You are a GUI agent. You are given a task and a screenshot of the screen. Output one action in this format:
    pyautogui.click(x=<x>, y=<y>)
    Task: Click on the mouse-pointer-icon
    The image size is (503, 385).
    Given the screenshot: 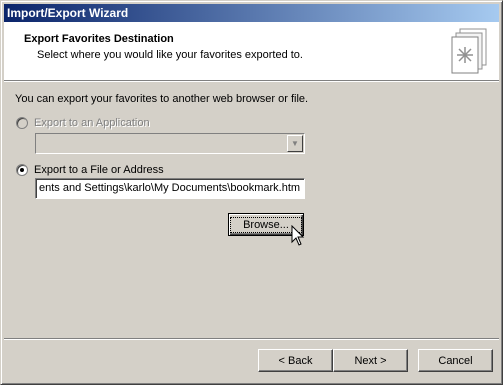 What is the action you would take?
    pyautogui.click(x=298, y=235)
    